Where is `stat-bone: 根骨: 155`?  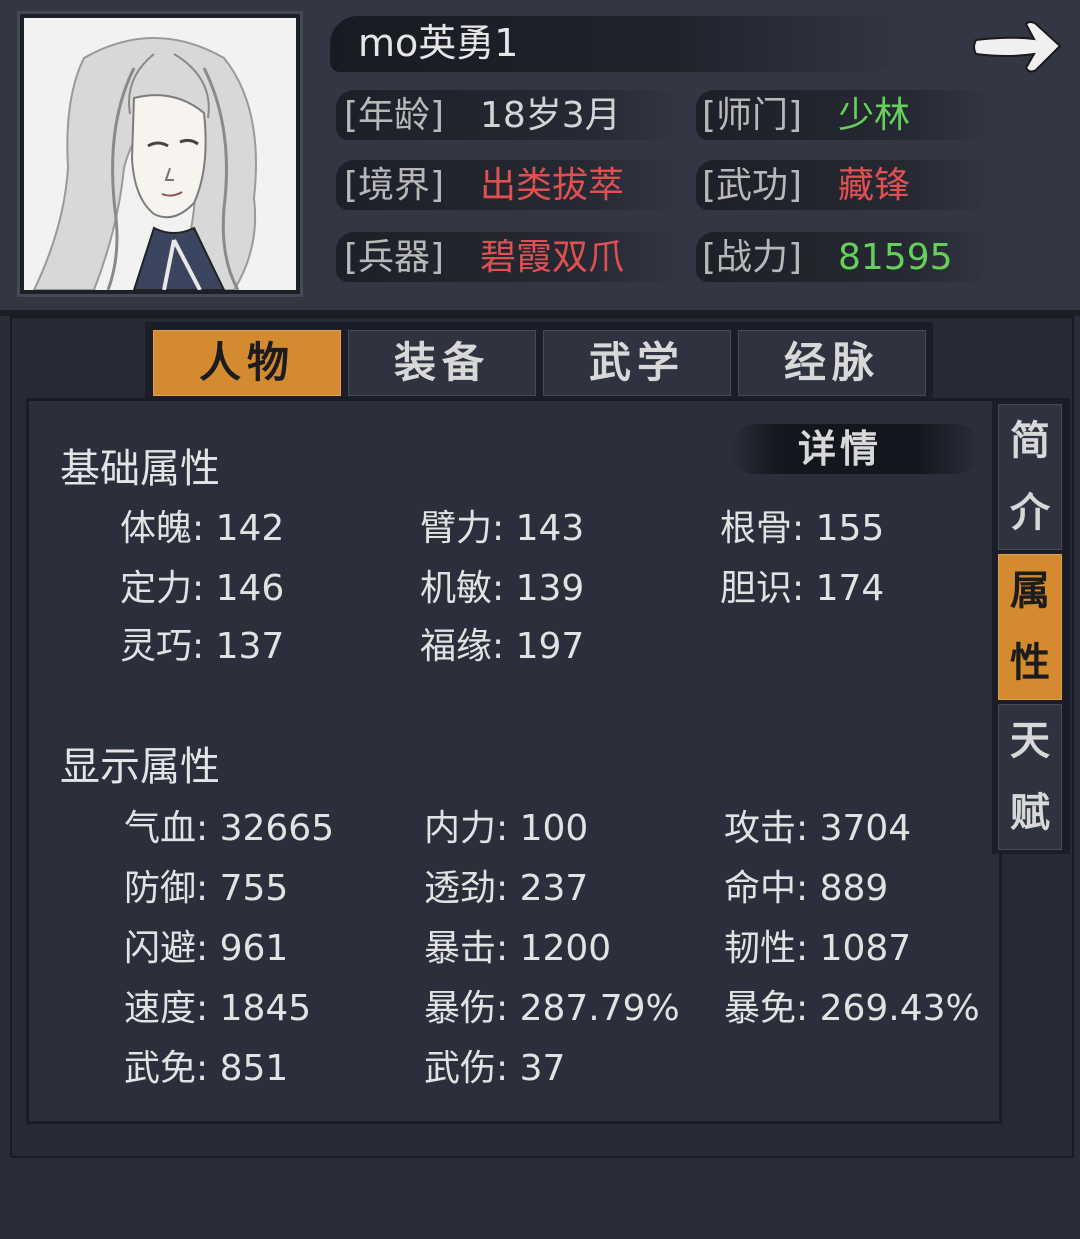
stat-bone: 根骨: 155 is located at coordinates (802, 528).